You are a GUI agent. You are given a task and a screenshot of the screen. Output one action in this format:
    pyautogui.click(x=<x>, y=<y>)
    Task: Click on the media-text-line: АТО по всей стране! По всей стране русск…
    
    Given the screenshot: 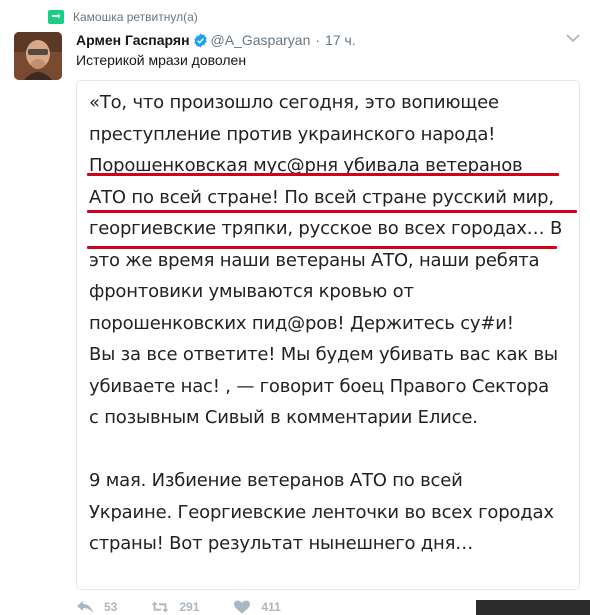 What is the action you would take?
    pyautogui.click(x=321, y=197)
    